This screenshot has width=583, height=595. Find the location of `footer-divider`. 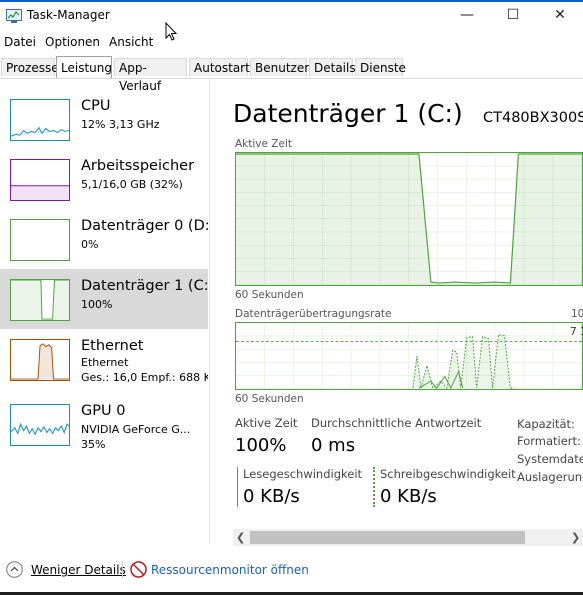

footer-divider is located at coordinates (122, 569).